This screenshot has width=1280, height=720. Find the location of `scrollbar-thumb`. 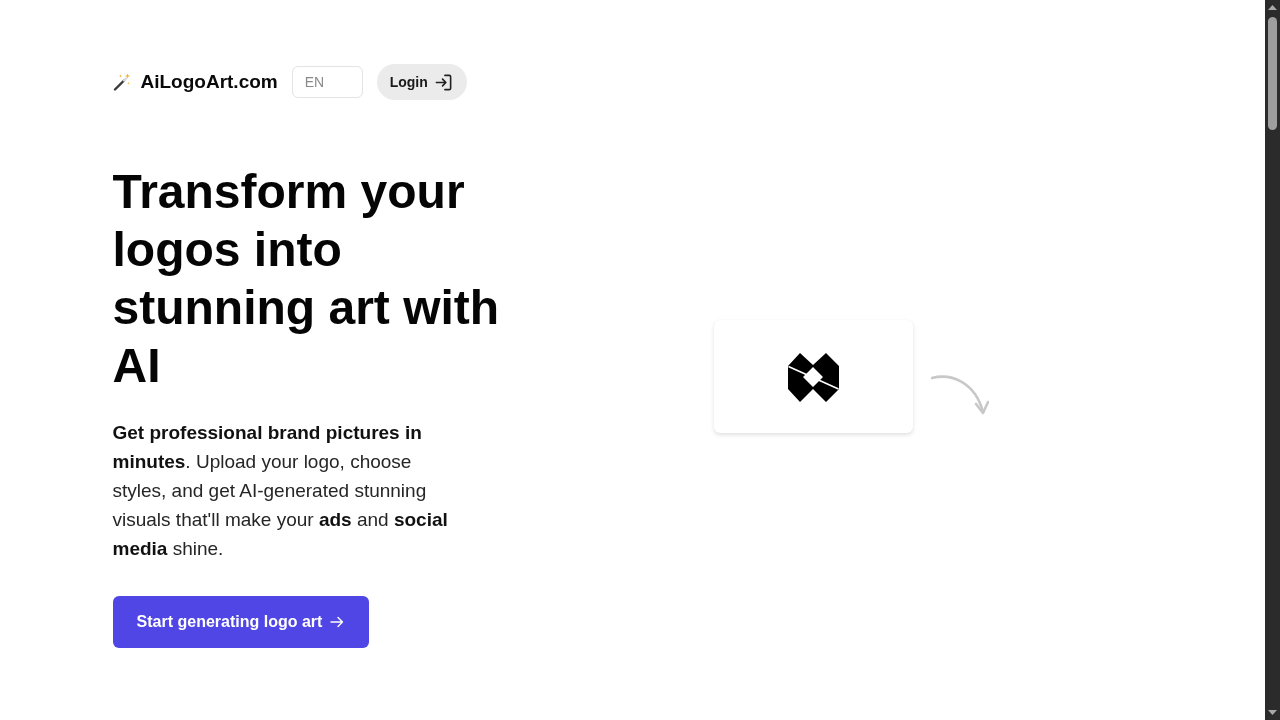

scrollbar-thumb is located at coordinates (1272, 73).